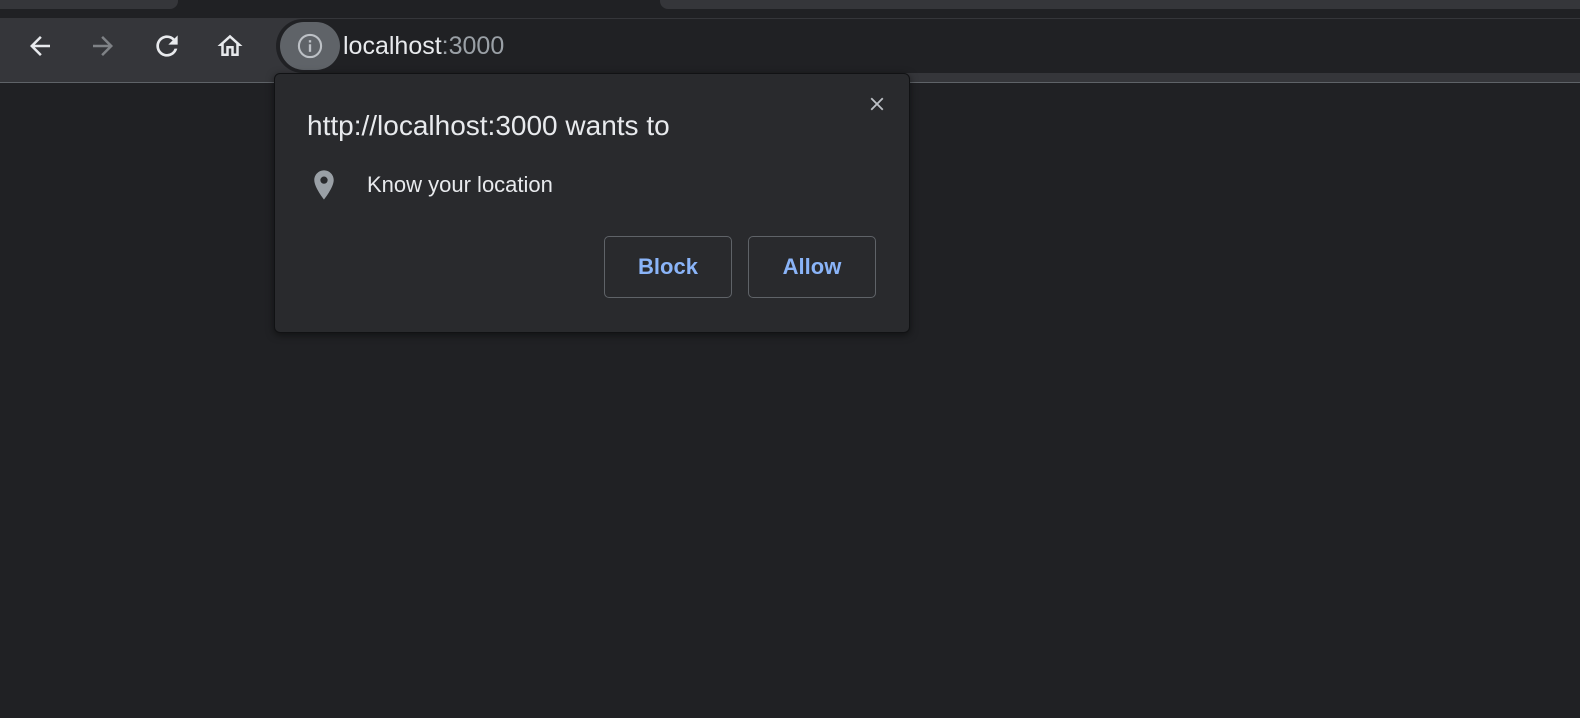  What do you see at coordinates (324, 185) in the screenshot?
I see `location-pin-icon` at bounding box center [324, 185].